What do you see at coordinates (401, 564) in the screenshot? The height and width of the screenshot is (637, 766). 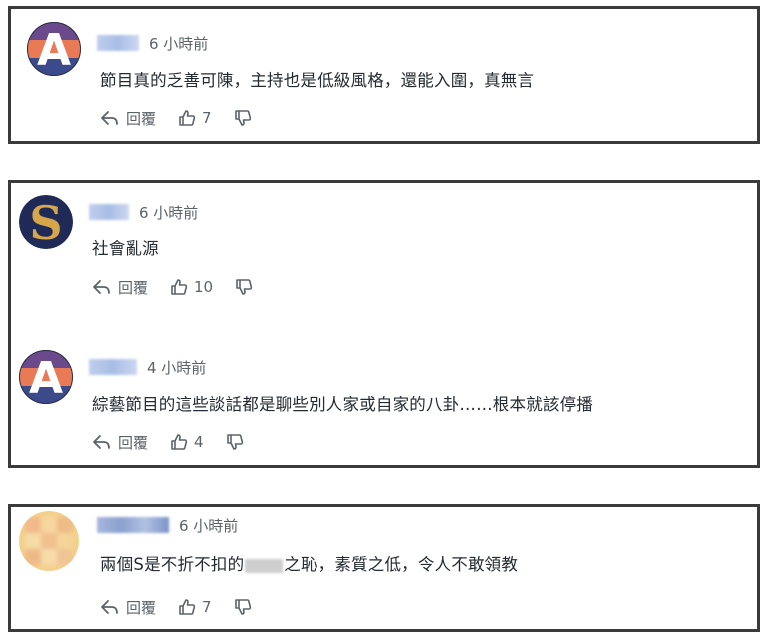 I see `comment-text-after: 之恥，素質之低，令人不敢領教` at bounding box center [401, 564].